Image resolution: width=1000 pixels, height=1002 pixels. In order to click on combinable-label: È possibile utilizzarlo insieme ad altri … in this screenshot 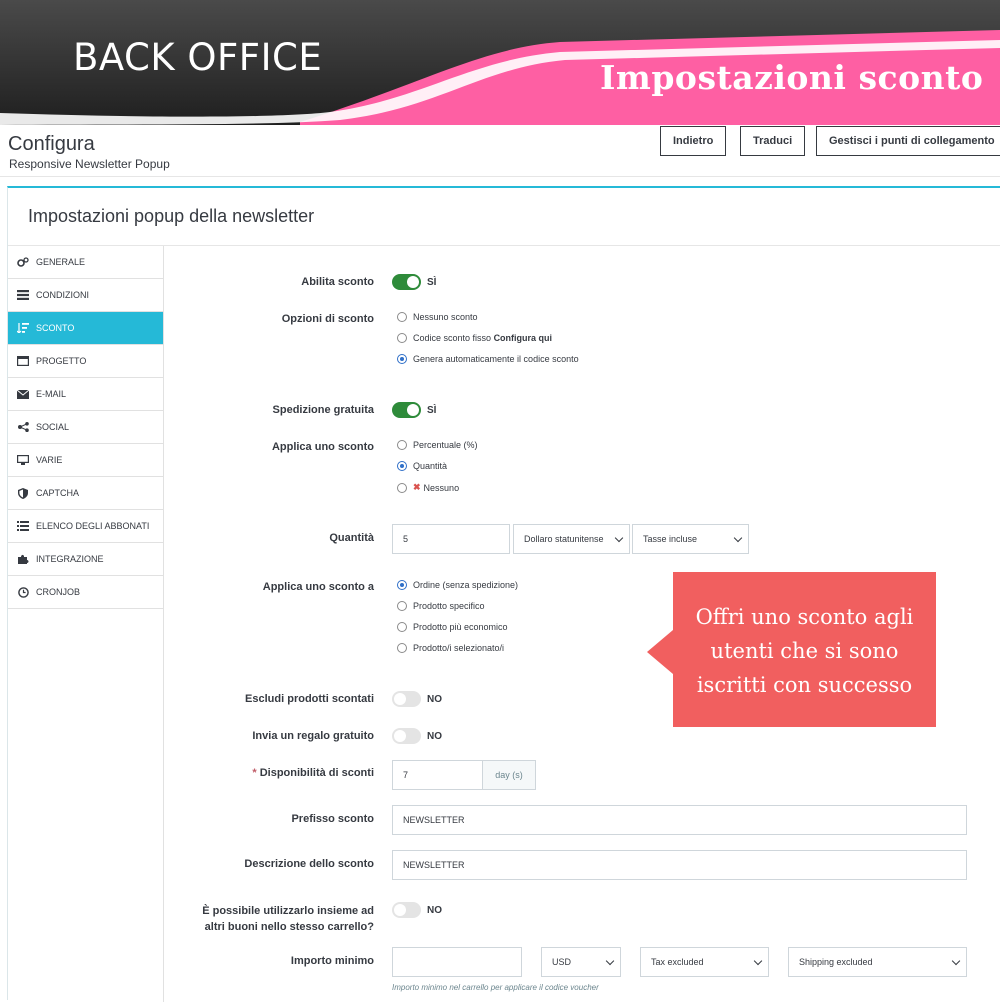, I will do `click(288, 919)`.